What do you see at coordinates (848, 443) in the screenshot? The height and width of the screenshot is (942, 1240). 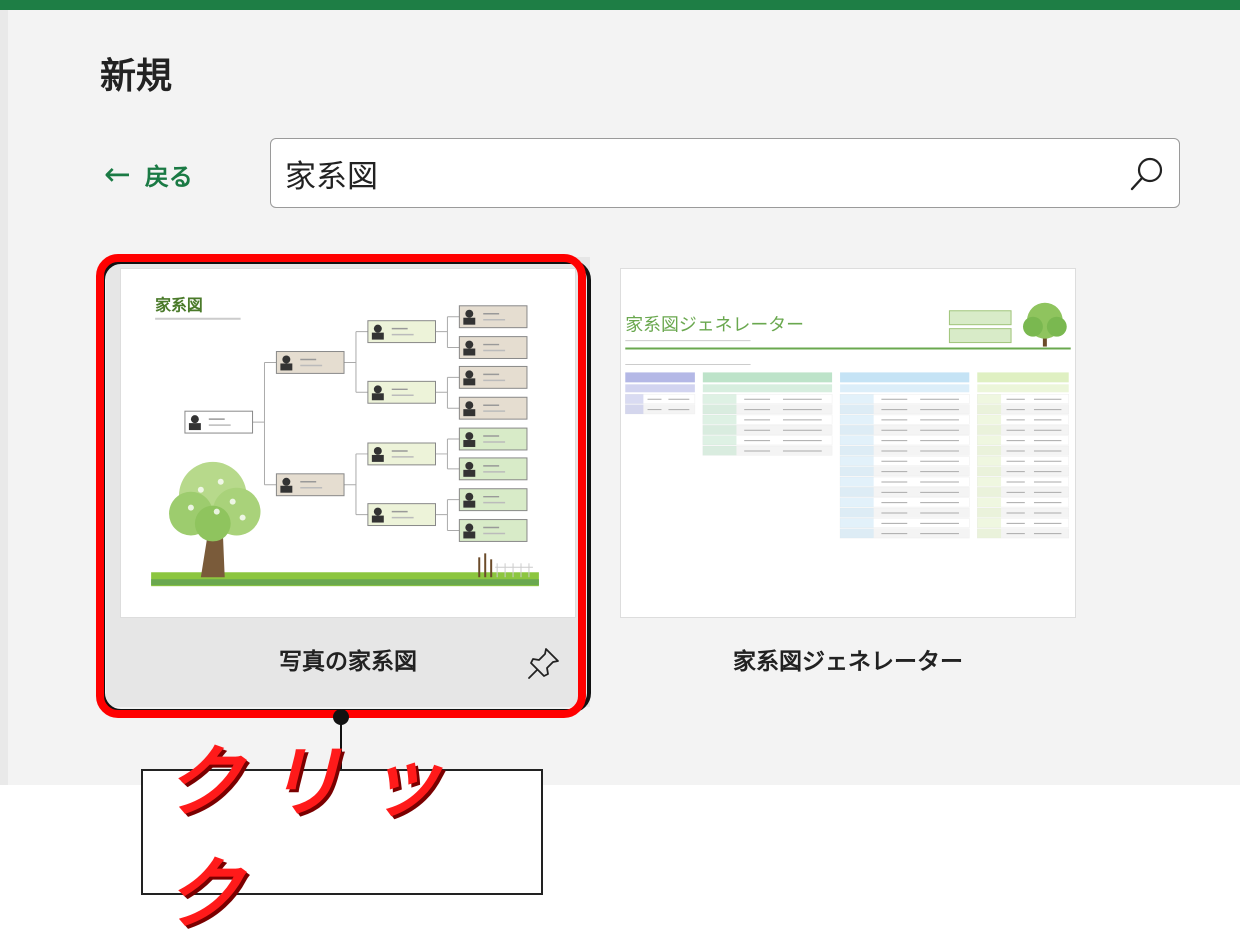 I see `template-thumbnail-family-tree-generator: 家系図ジェネレーター` at bounding box center [848, 443].